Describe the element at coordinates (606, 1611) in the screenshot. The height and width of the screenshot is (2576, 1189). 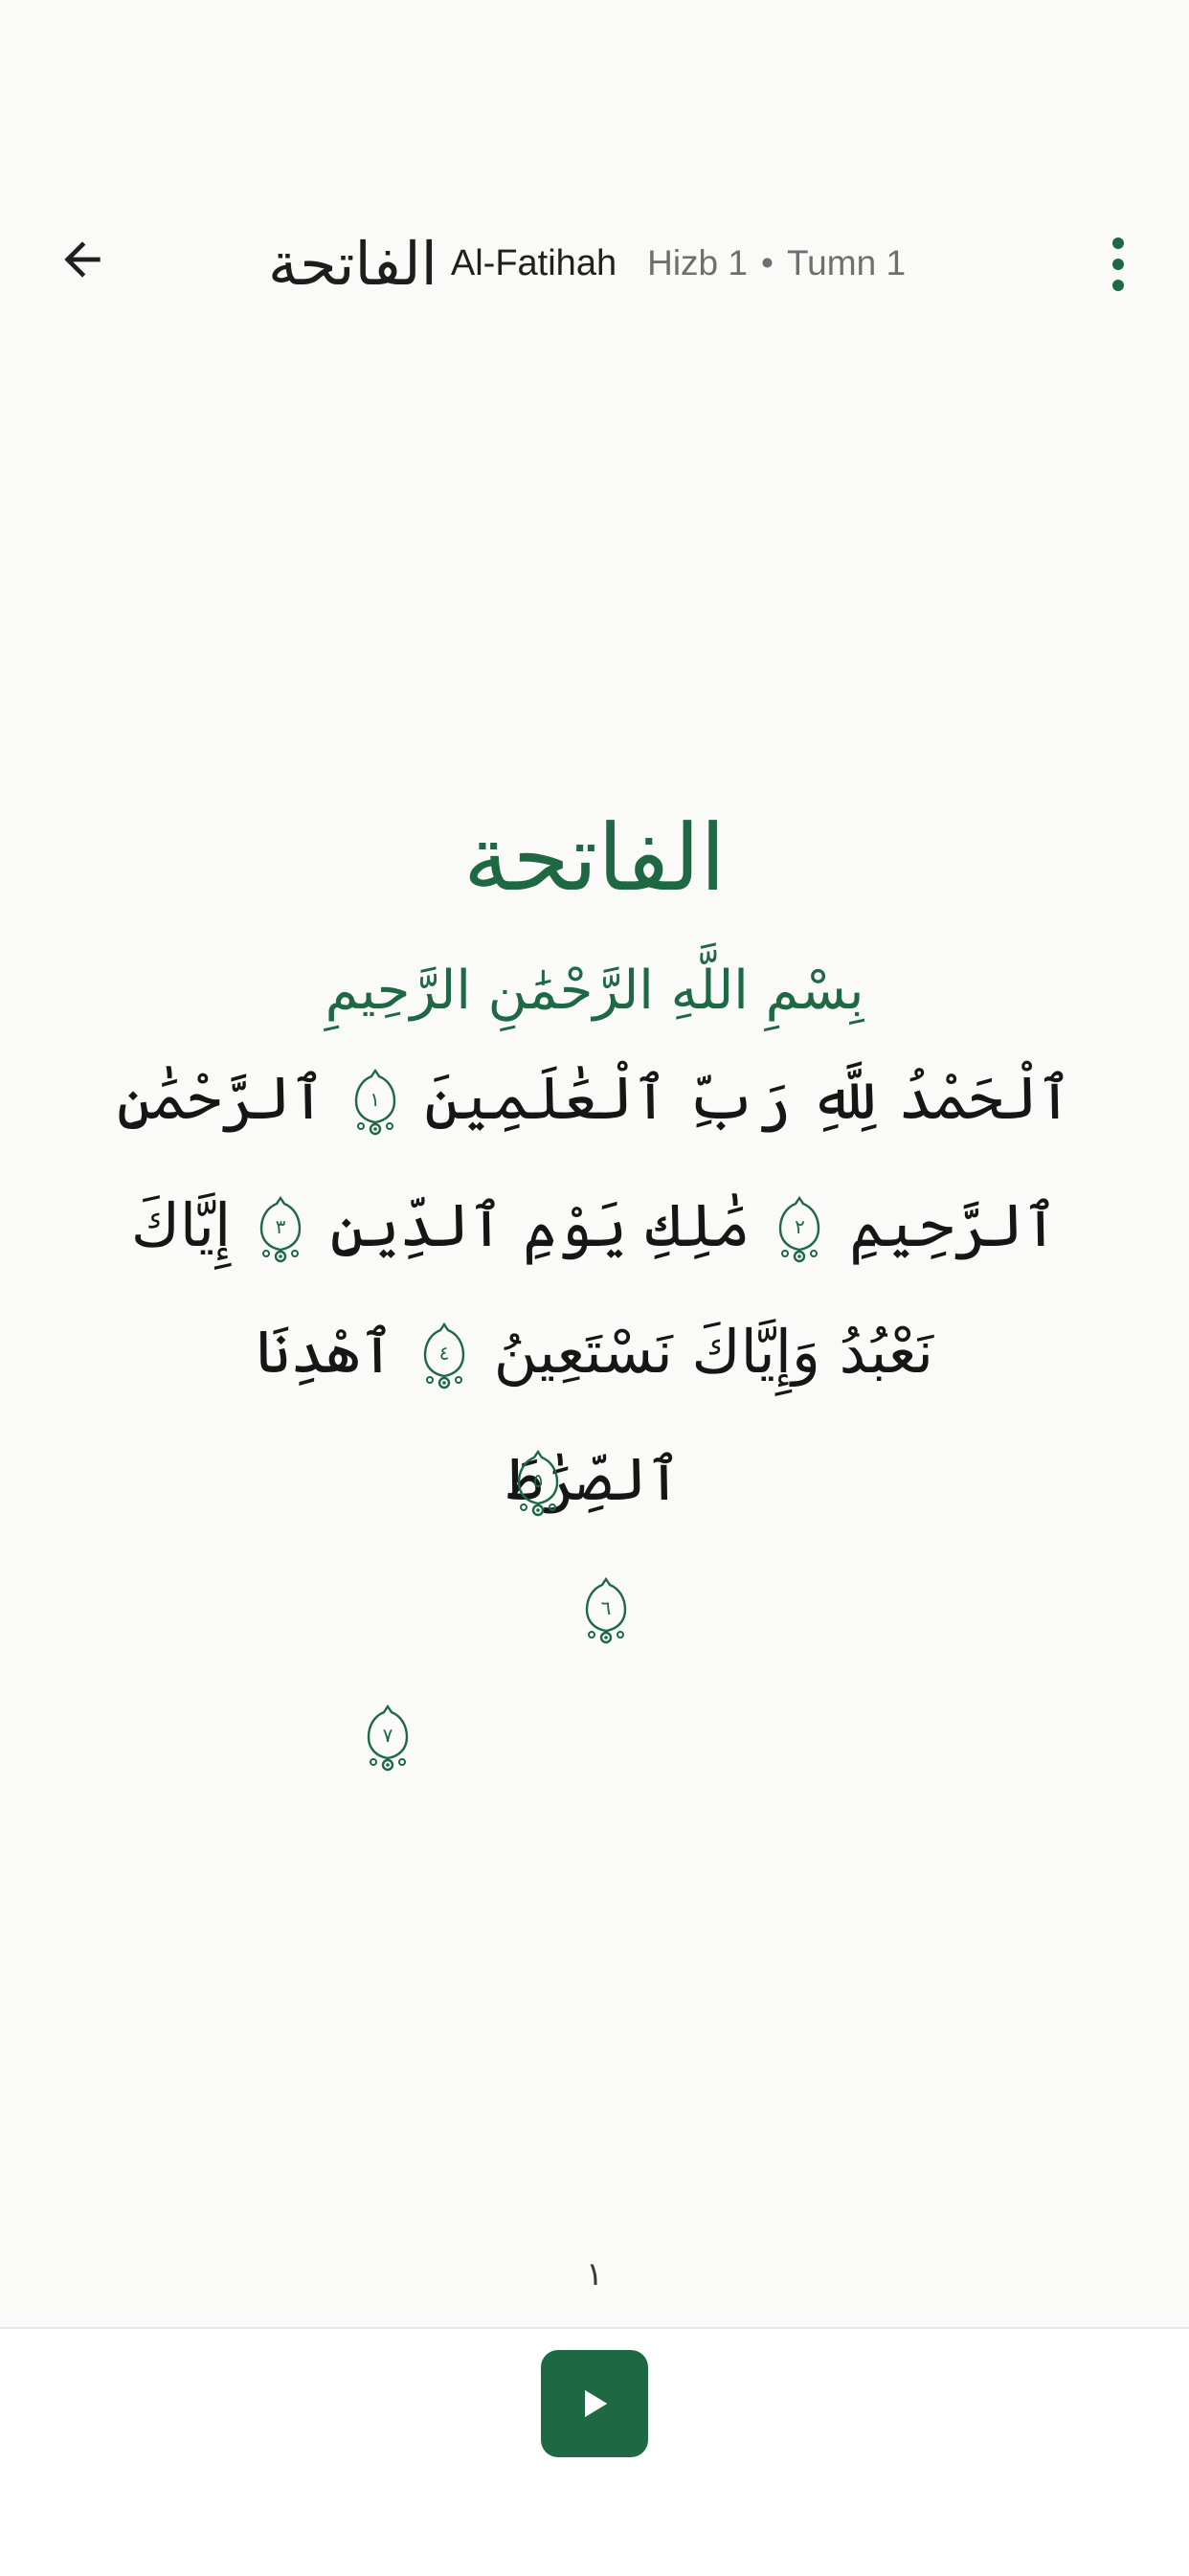
I see `ayah-end-marker-6: ٦` at that location.